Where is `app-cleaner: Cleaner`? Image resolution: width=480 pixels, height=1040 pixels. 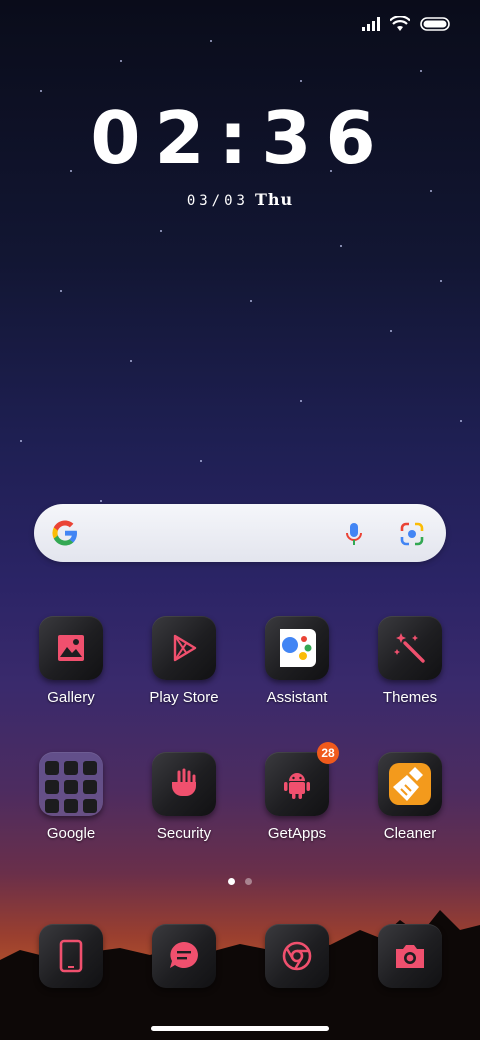
app-cleaner: Cleaner is located at coordinates (410, 797).